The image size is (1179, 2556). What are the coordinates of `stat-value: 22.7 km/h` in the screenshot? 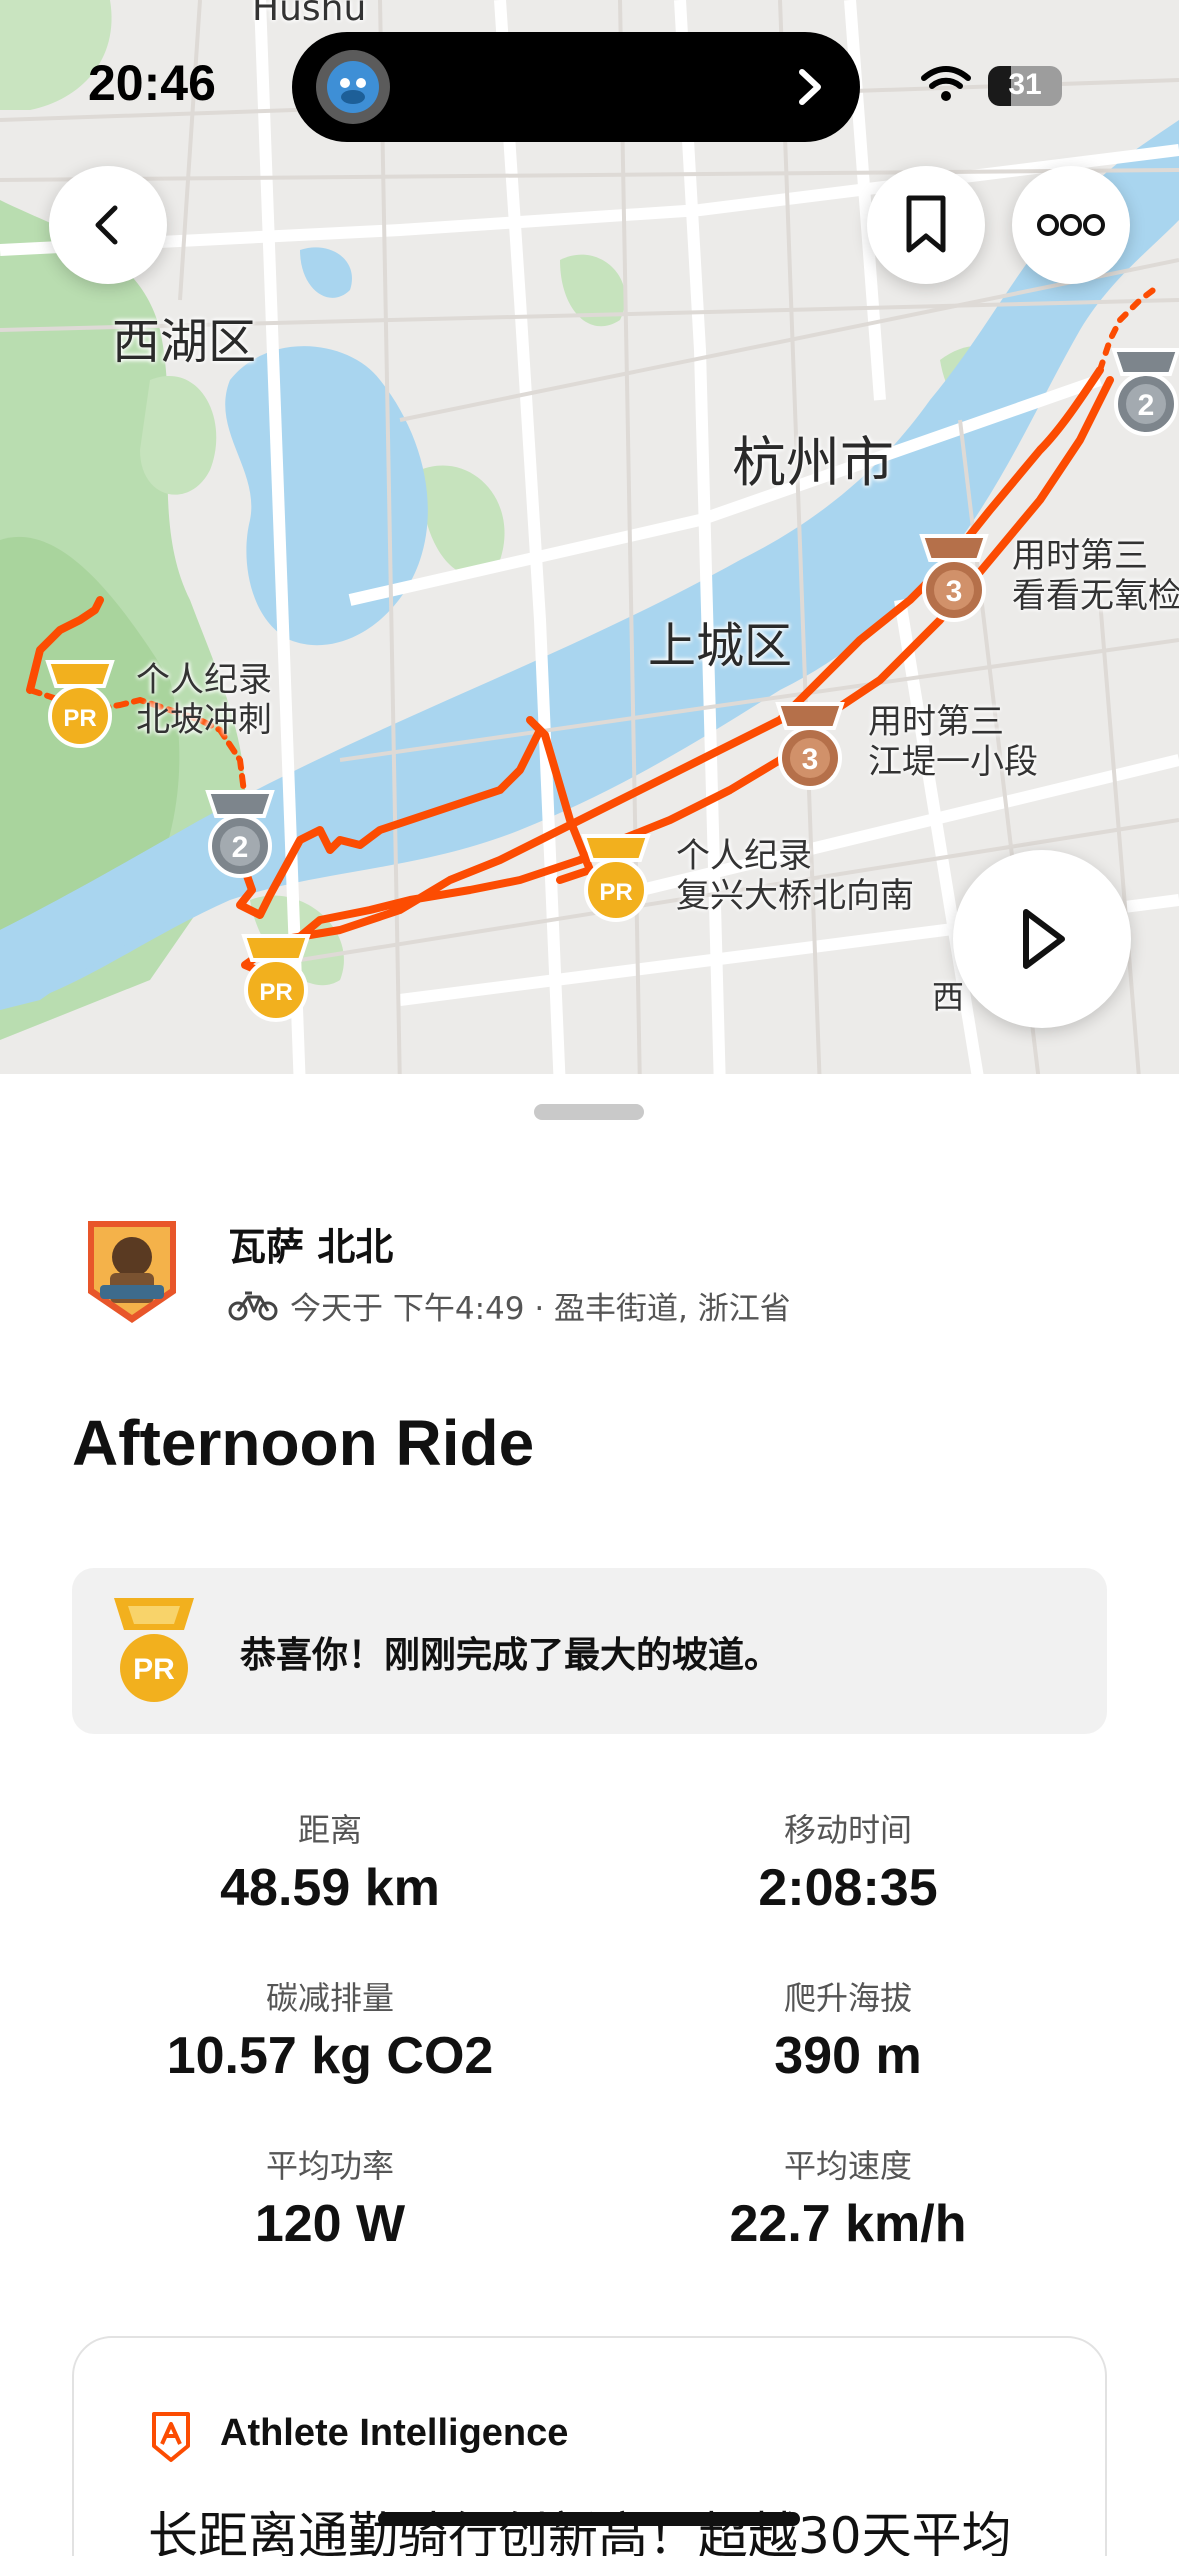 It's located at (848, 2224).